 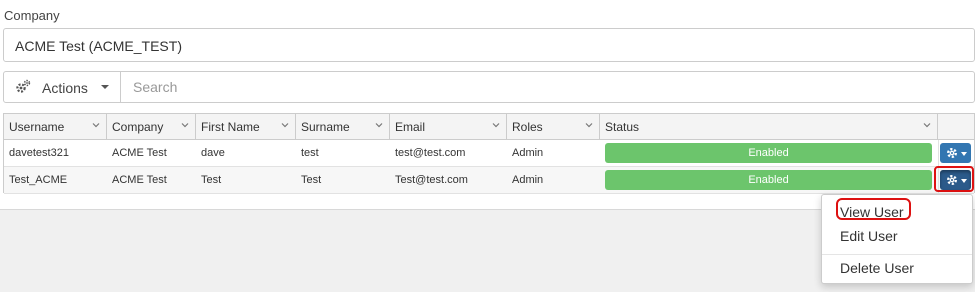 I want to click on column-header-status: Status, so click(x=769, y=127).